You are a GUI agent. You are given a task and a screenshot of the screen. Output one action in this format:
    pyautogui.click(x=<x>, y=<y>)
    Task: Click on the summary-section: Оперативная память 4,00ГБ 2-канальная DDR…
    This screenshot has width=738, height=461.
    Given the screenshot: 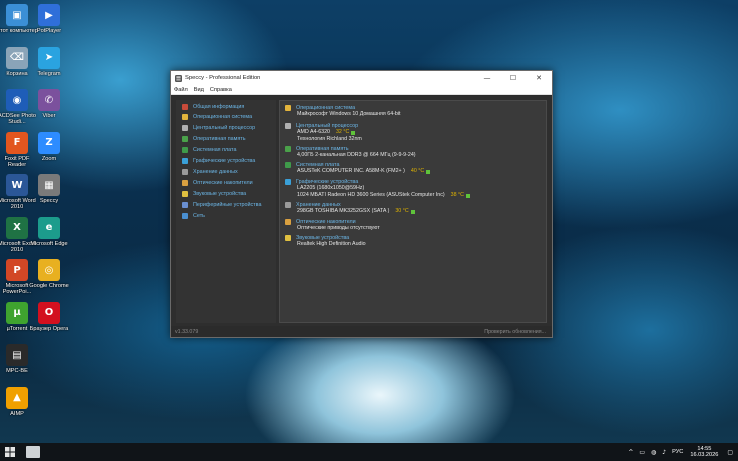 What is the action you would take?
    pyautogui.click(x=413, y=152)
    